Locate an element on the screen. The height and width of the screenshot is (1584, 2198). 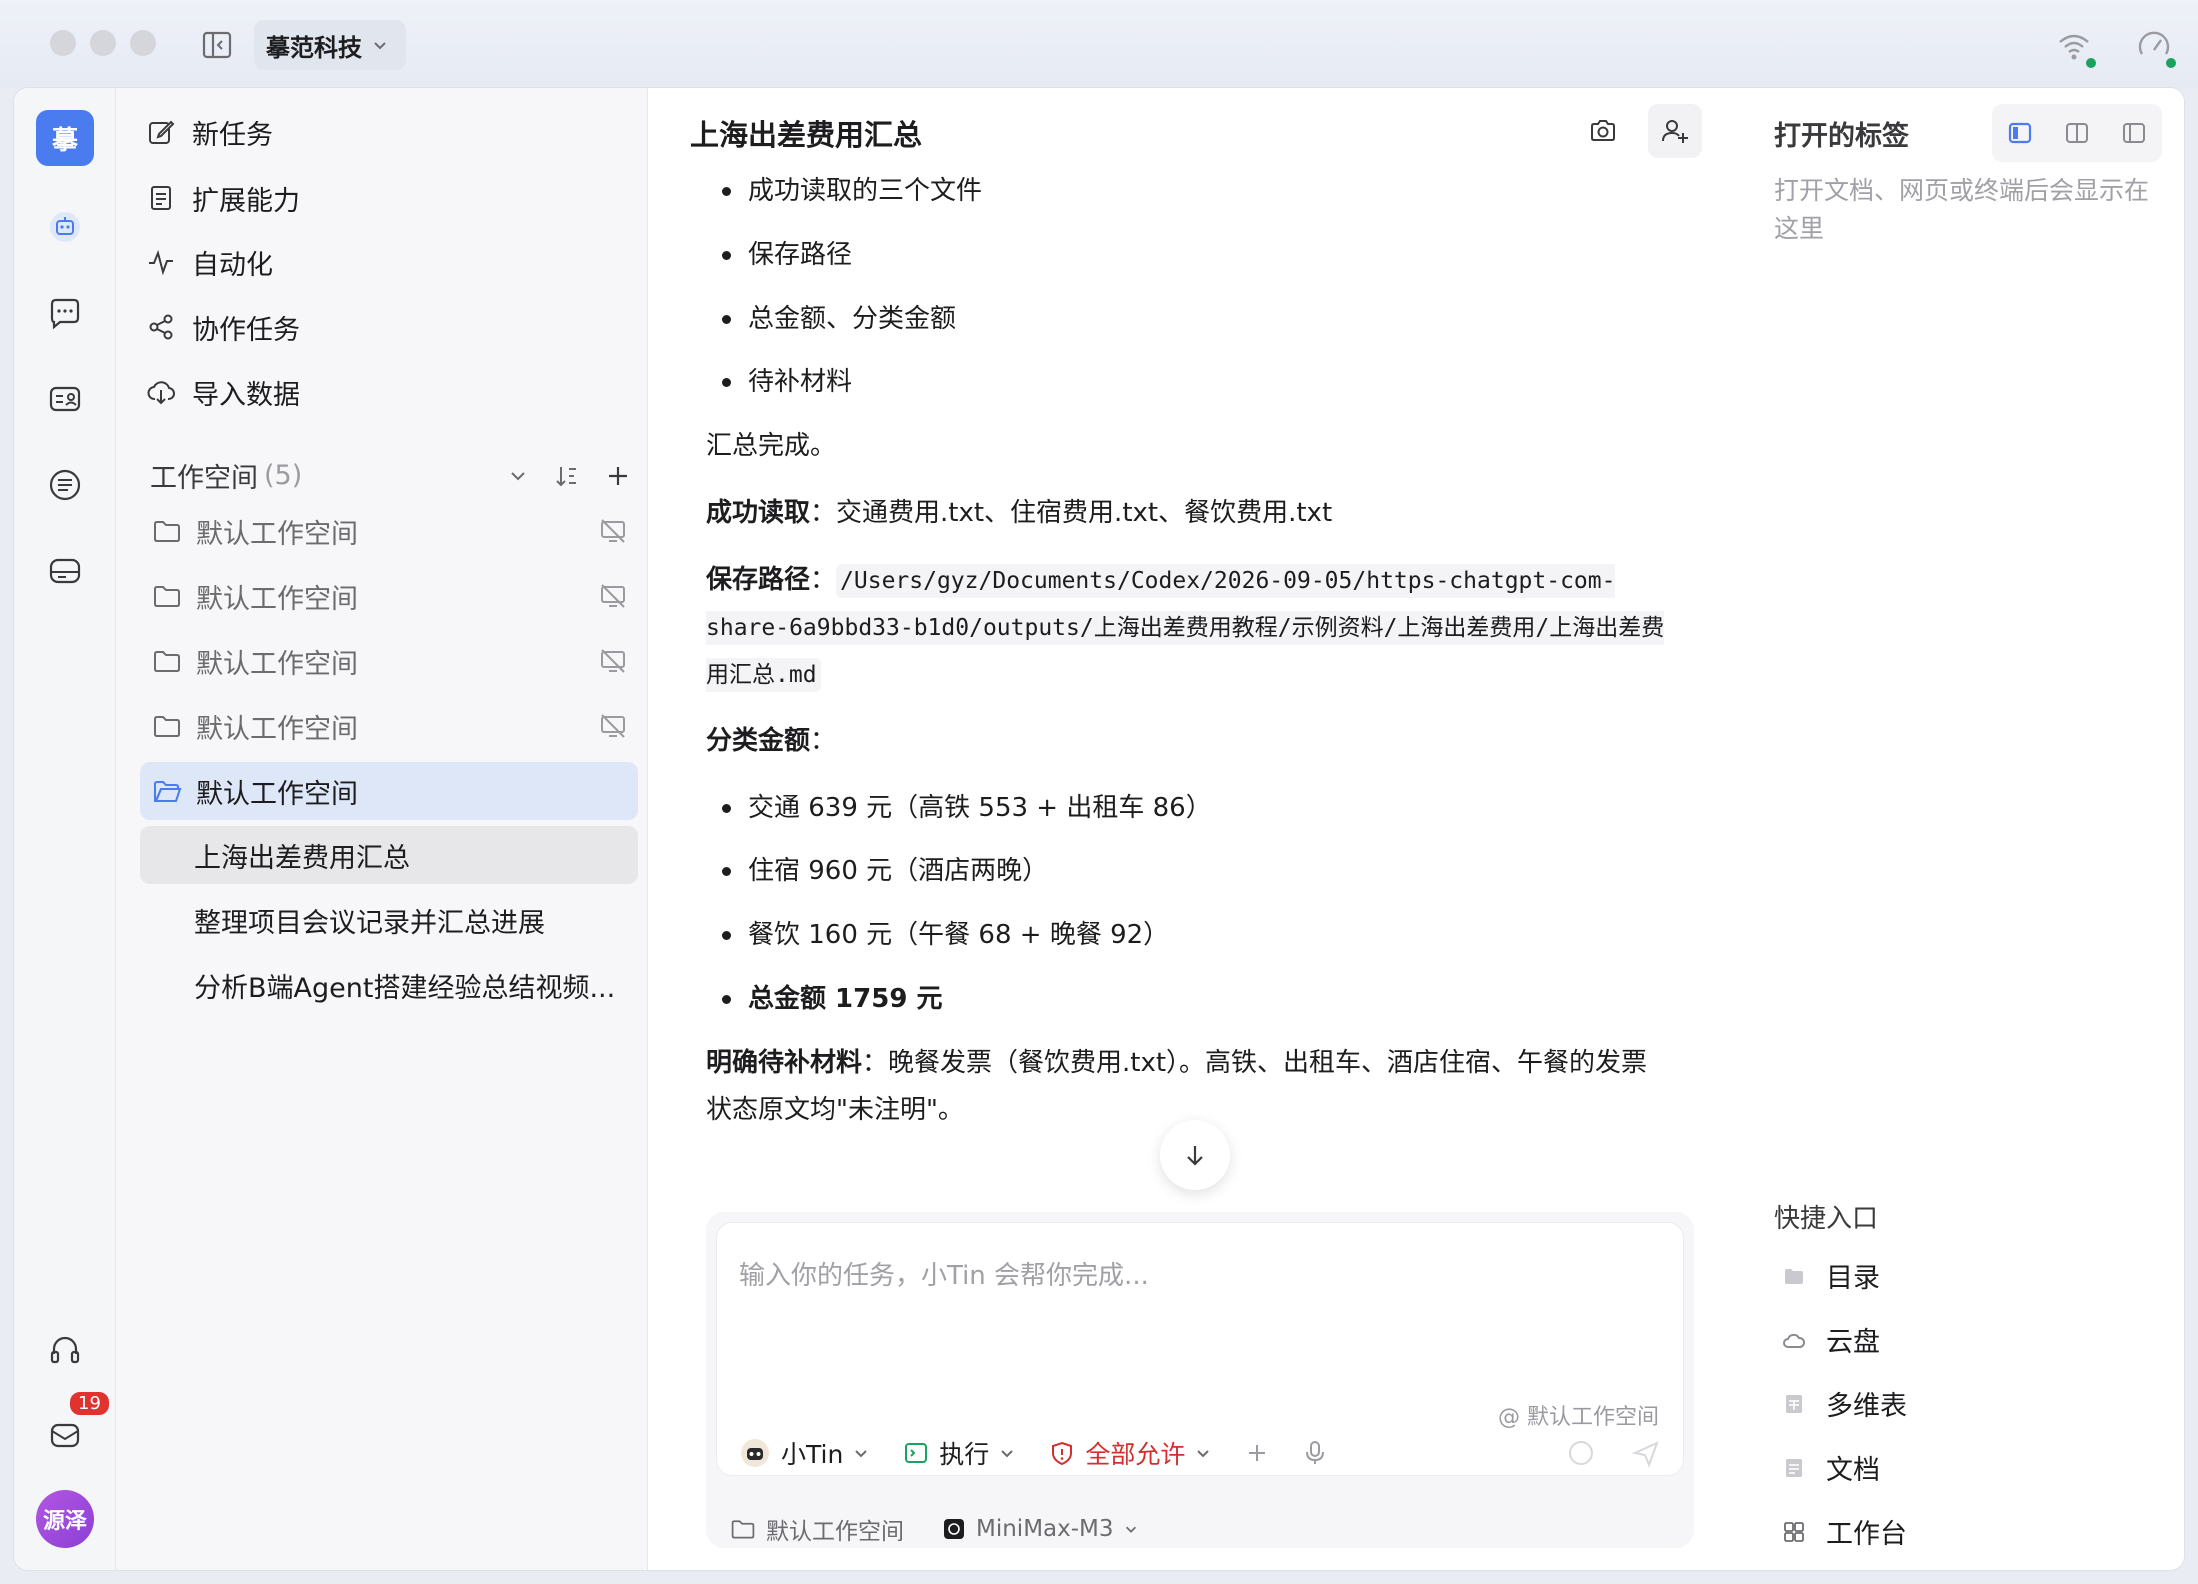
category-label: 分类金额 is located at coordinates (758, 740).